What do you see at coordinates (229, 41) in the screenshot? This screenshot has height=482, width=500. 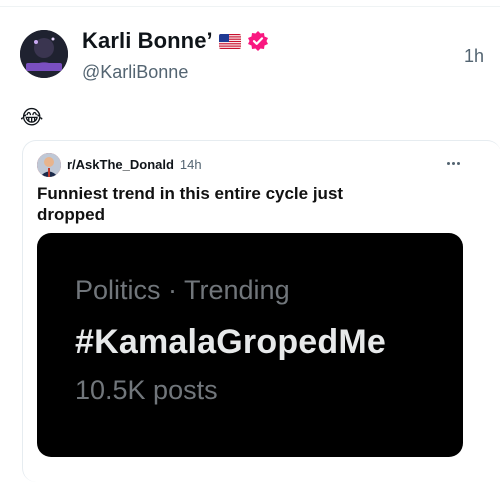 I see `us-flag-icon` at bounding box center [229, 41].